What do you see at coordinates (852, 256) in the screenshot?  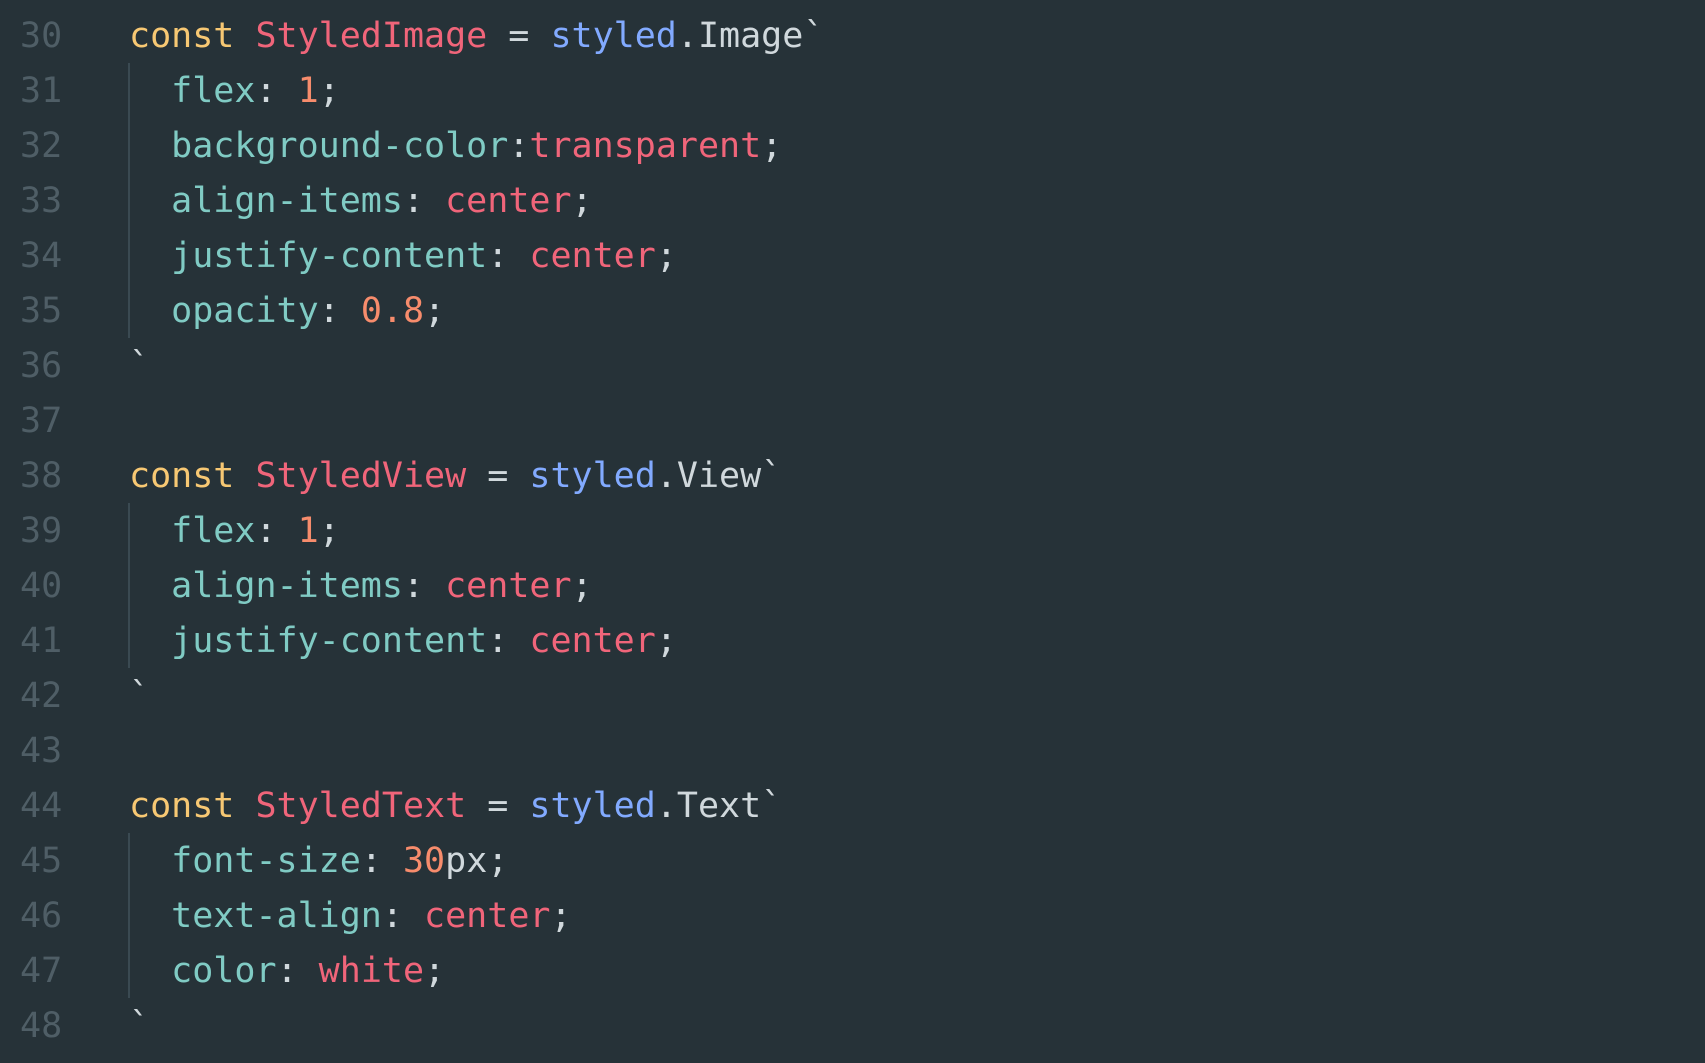 I see `code-line: 34 justify-content: center;` at bounding box center [852, 256].